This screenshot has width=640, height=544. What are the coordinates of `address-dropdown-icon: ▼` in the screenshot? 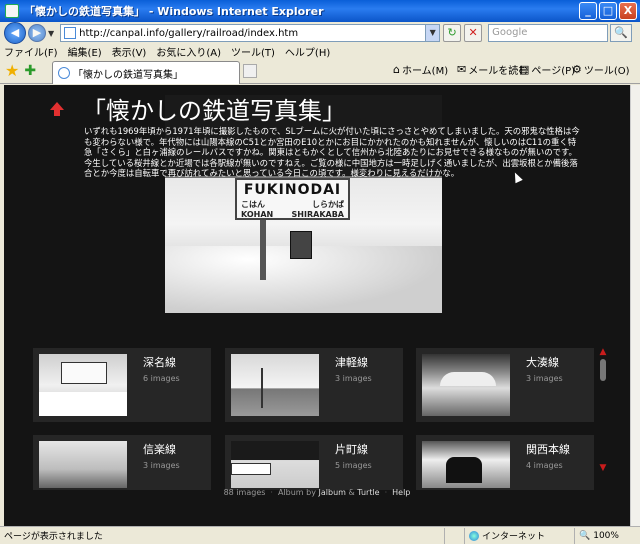 It's located at (432, 33).